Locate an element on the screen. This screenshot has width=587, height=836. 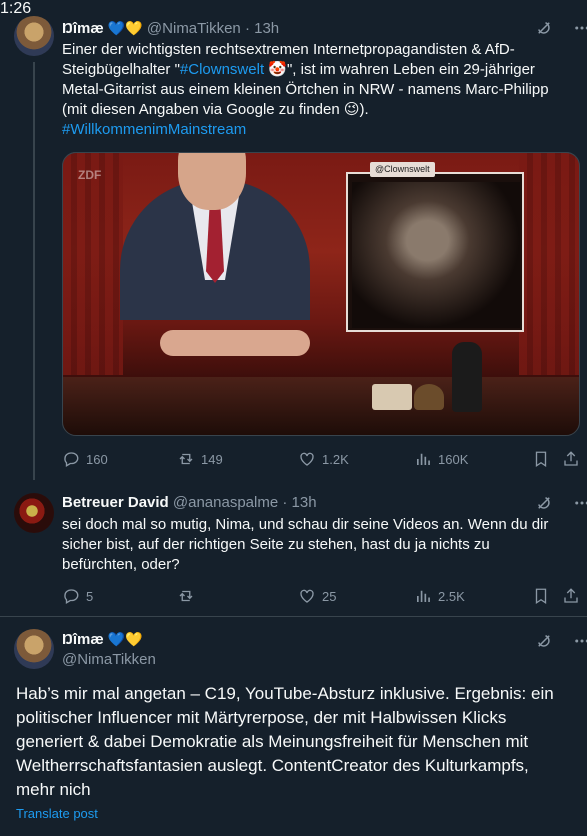
views-button: 160K is located at coordinates (441, 459).